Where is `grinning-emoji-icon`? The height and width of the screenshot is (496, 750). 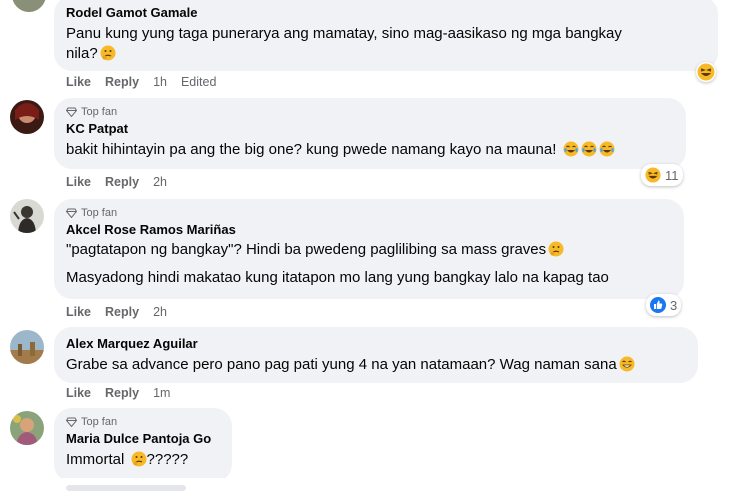
grinning-emoji-icon is located at coordinates (627, 364).